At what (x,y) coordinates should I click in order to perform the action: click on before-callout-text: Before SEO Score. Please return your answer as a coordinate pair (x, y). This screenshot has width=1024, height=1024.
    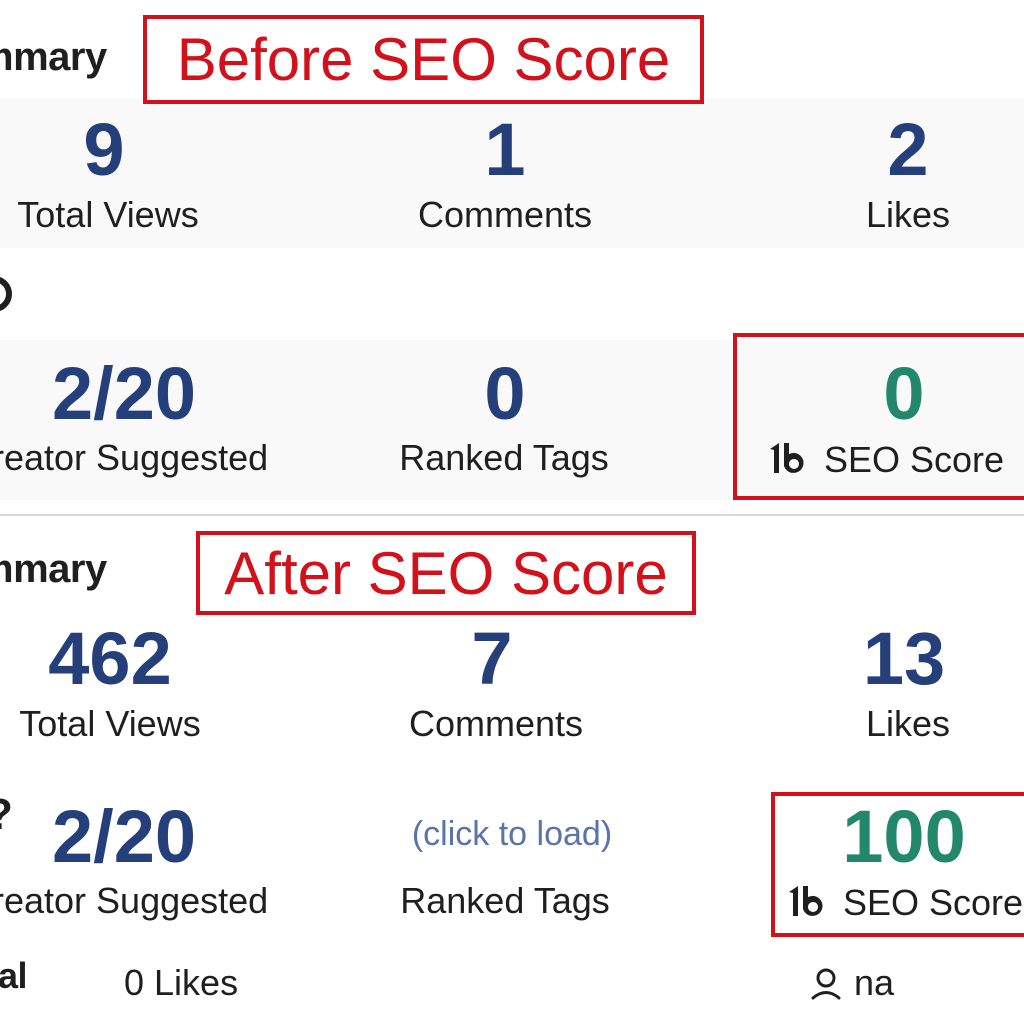
    Looking at the image, I should click on (423, 59).